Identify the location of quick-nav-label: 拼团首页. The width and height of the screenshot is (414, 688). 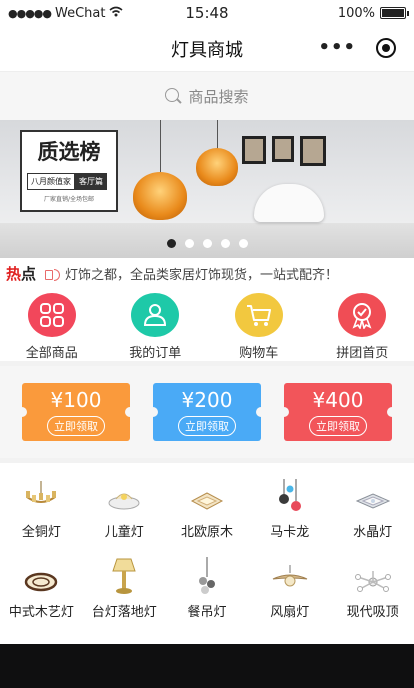
(362, 353).